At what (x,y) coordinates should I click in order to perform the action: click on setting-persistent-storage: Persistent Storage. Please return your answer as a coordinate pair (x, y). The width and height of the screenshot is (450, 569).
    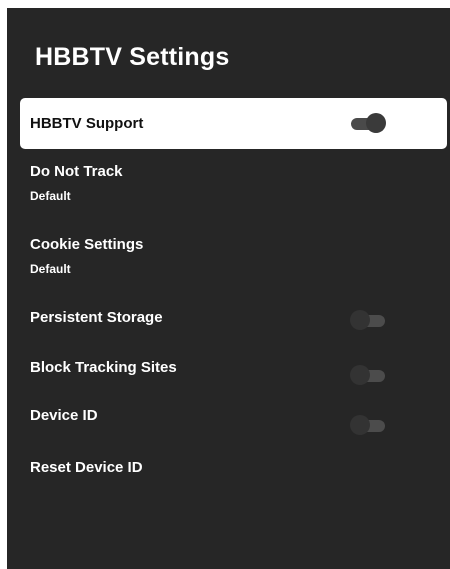
    Looking at the image, I should click on (233, 321).